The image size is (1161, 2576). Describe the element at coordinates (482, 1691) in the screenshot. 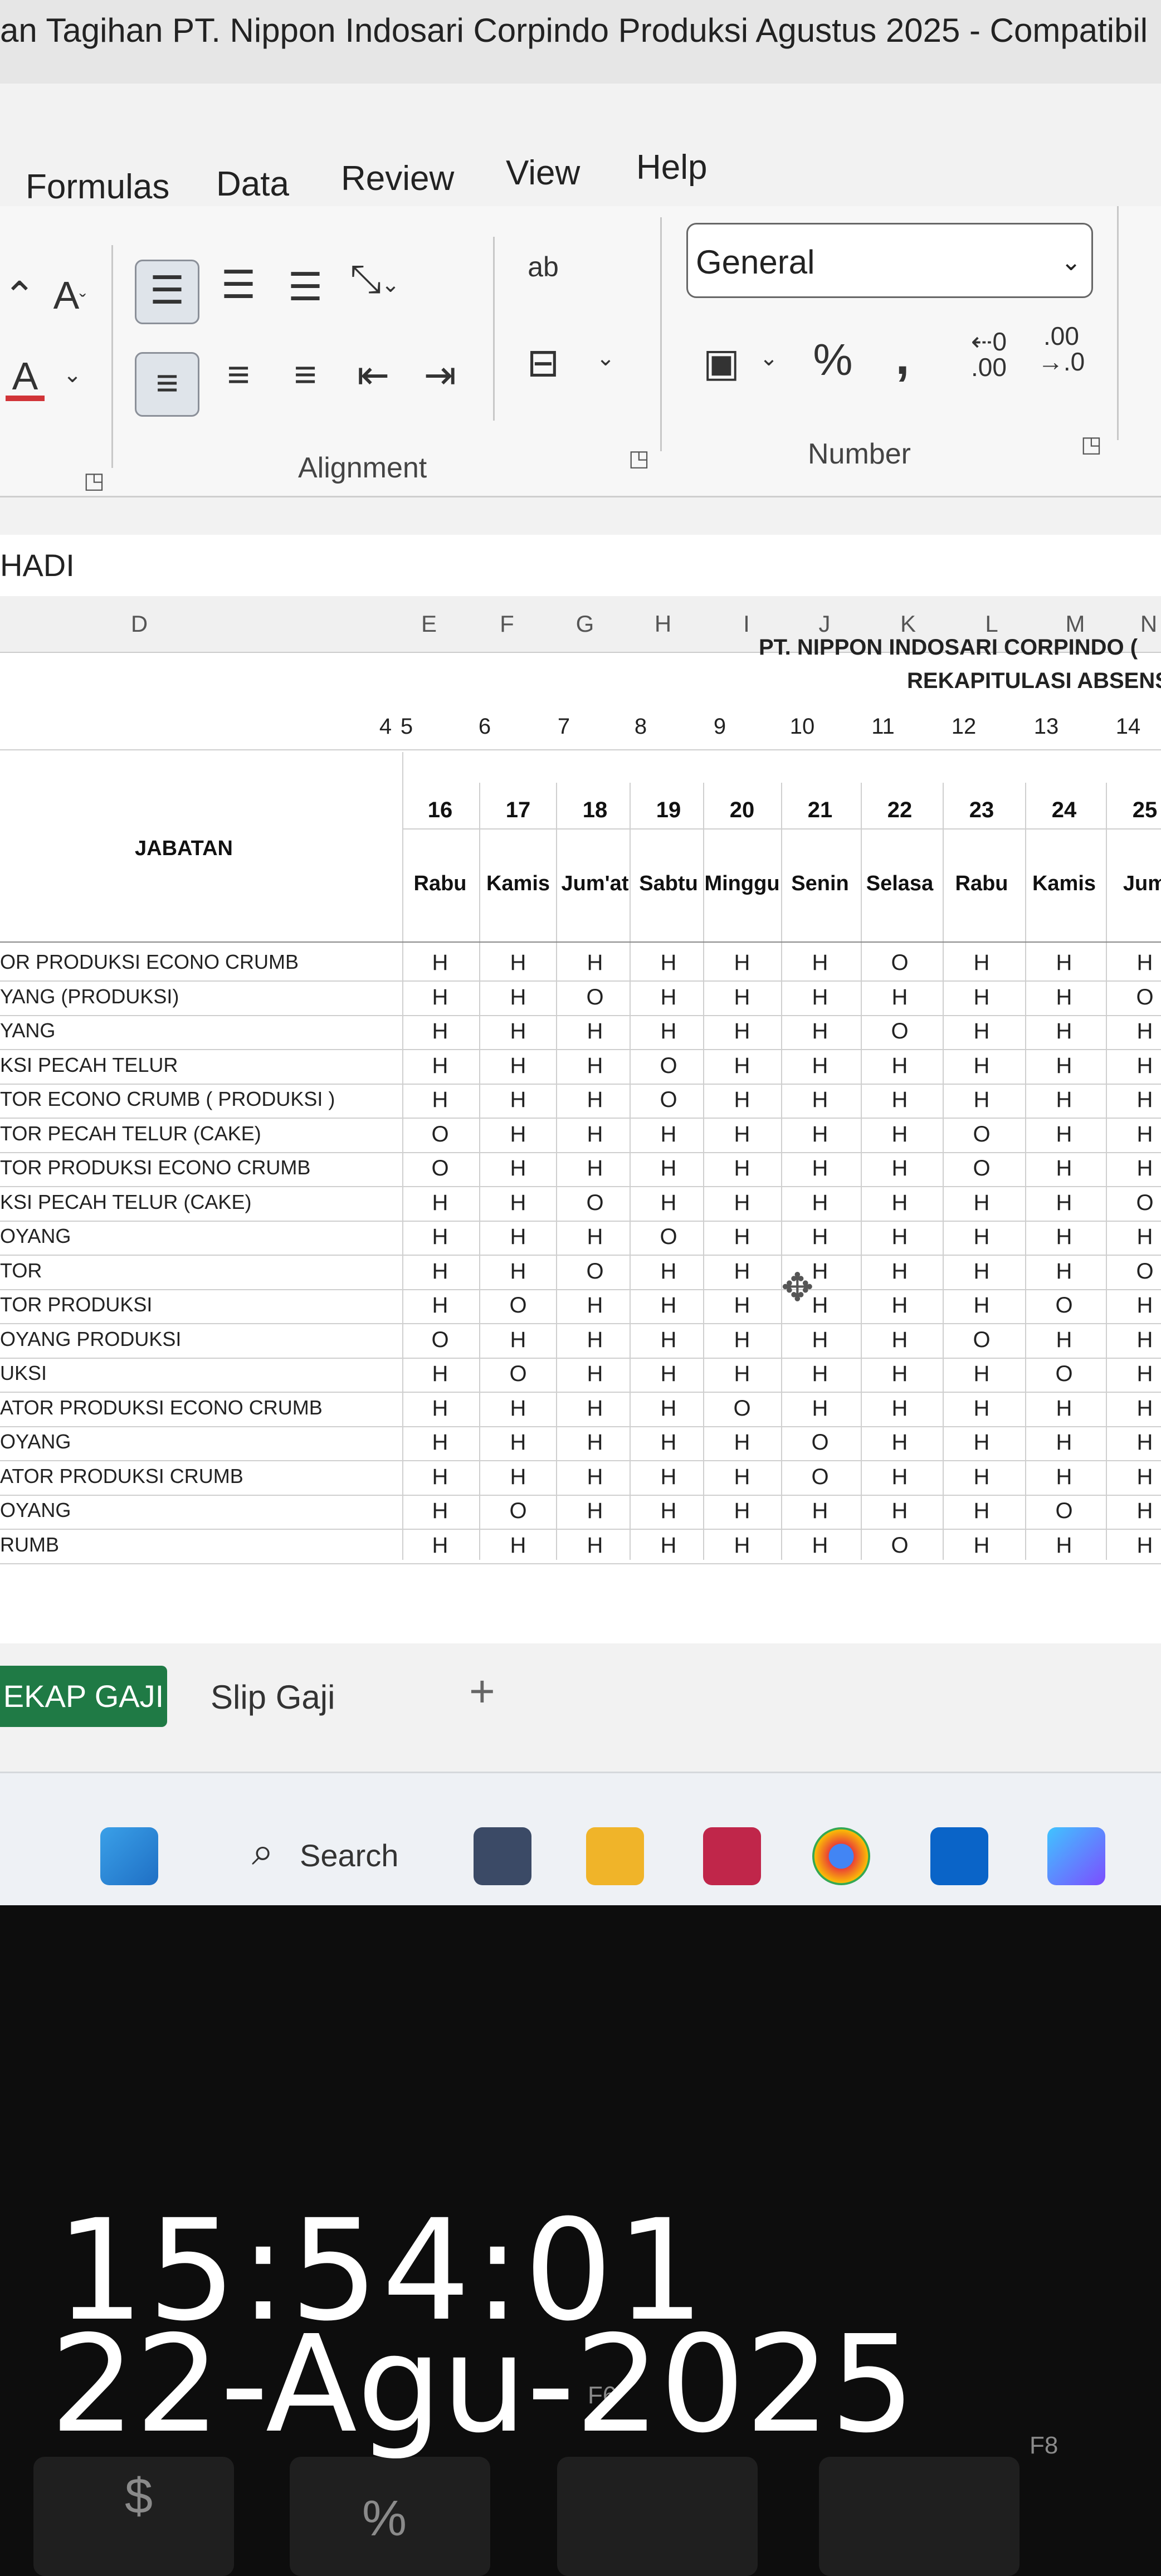

I see `add-sheet-button: +` at that location.